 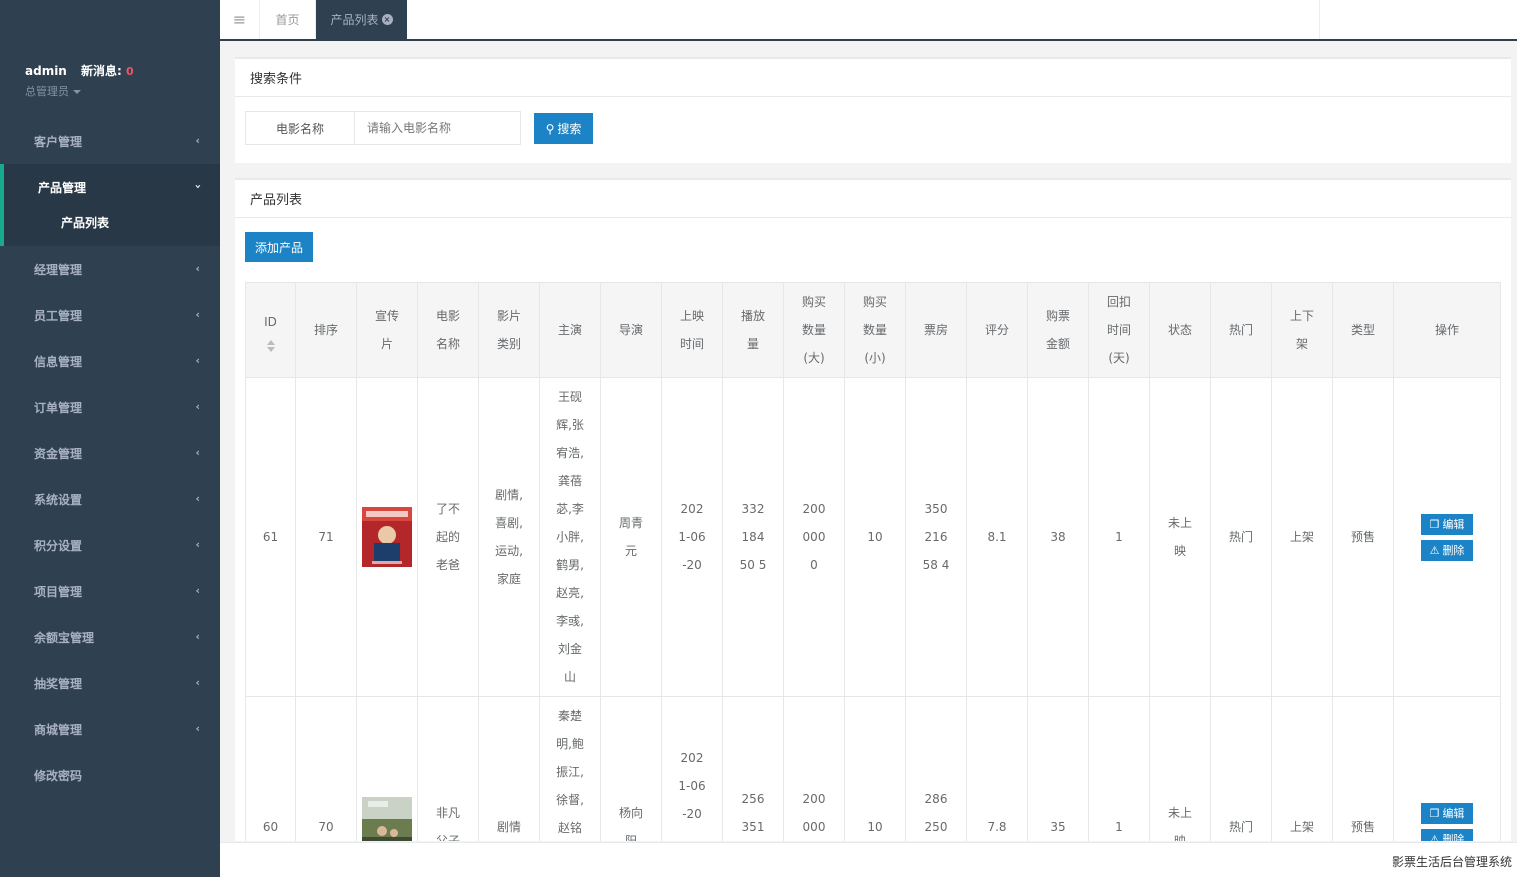 What do you see at coordinates (1119, 537) in the screenshot?
I see `cell-rebate-days: 1` at bounding box center [1119, 537].